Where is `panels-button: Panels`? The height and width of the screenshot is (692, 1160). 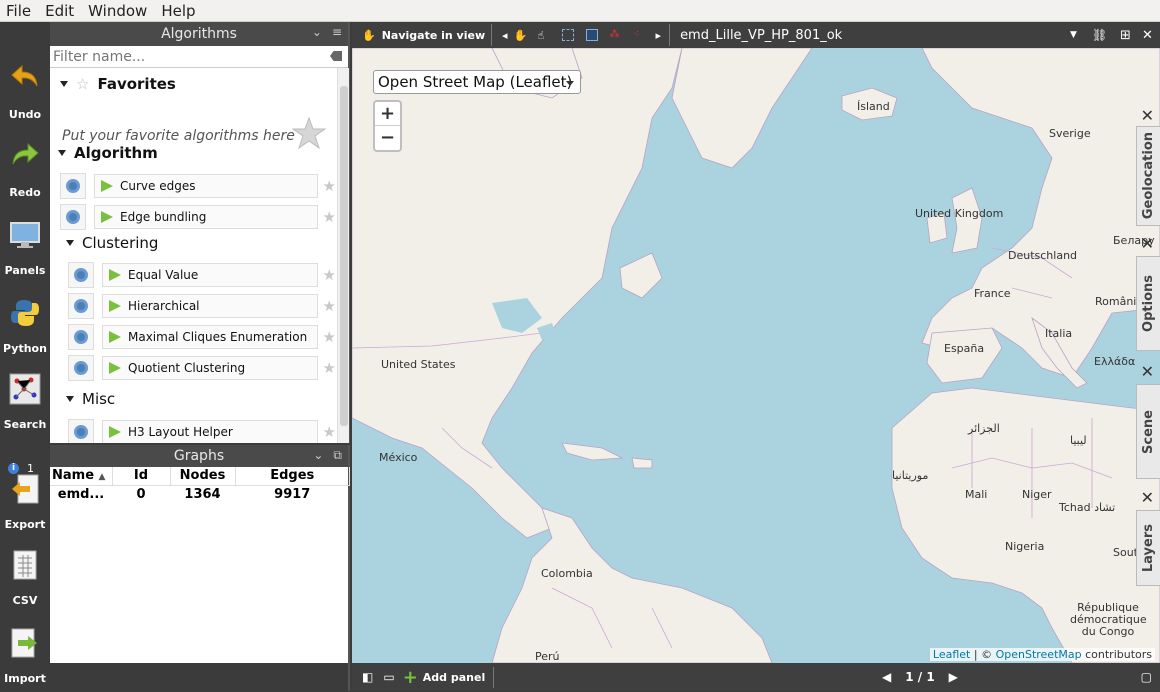
panels-button: Panels is located at coordinates (25, 247).